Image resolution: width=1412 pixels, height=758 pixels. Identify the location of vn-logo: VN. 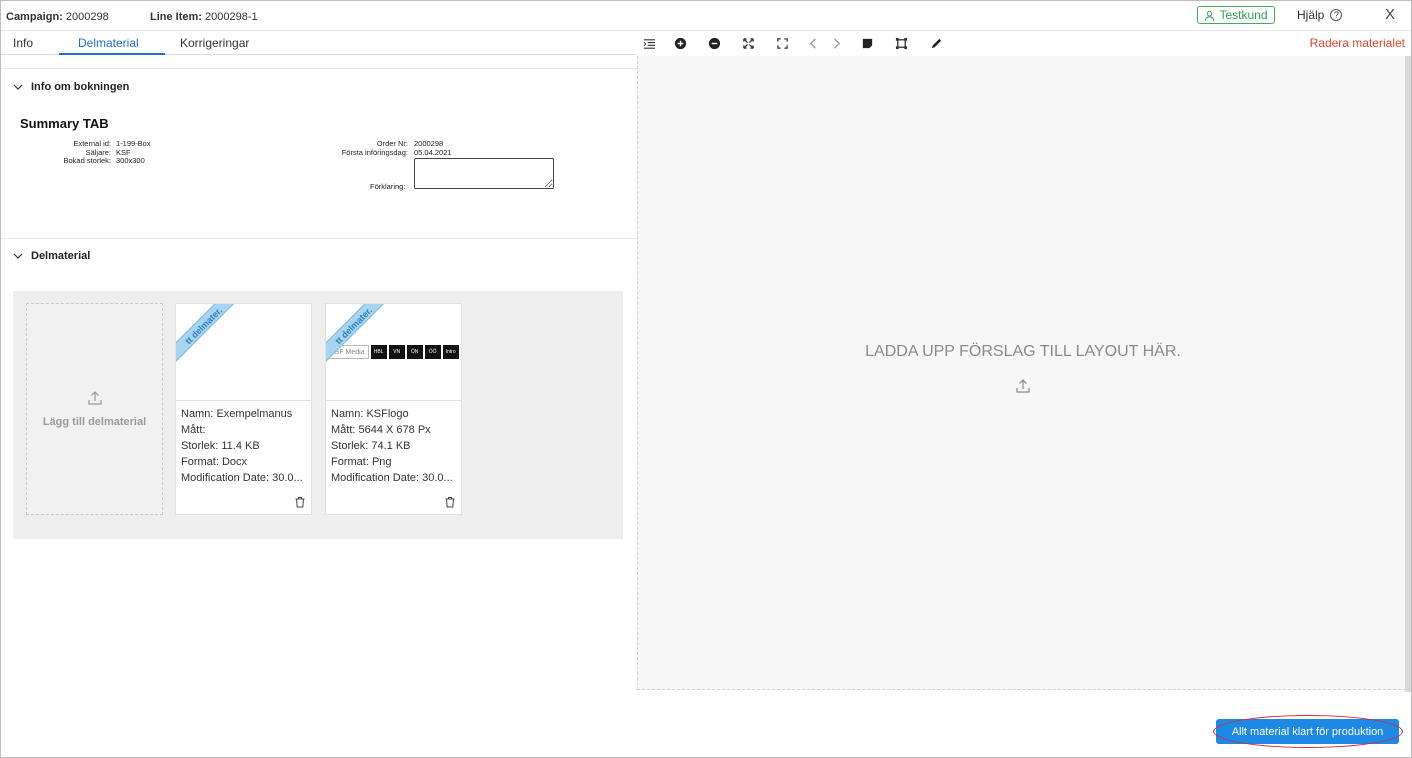
(396, 352).